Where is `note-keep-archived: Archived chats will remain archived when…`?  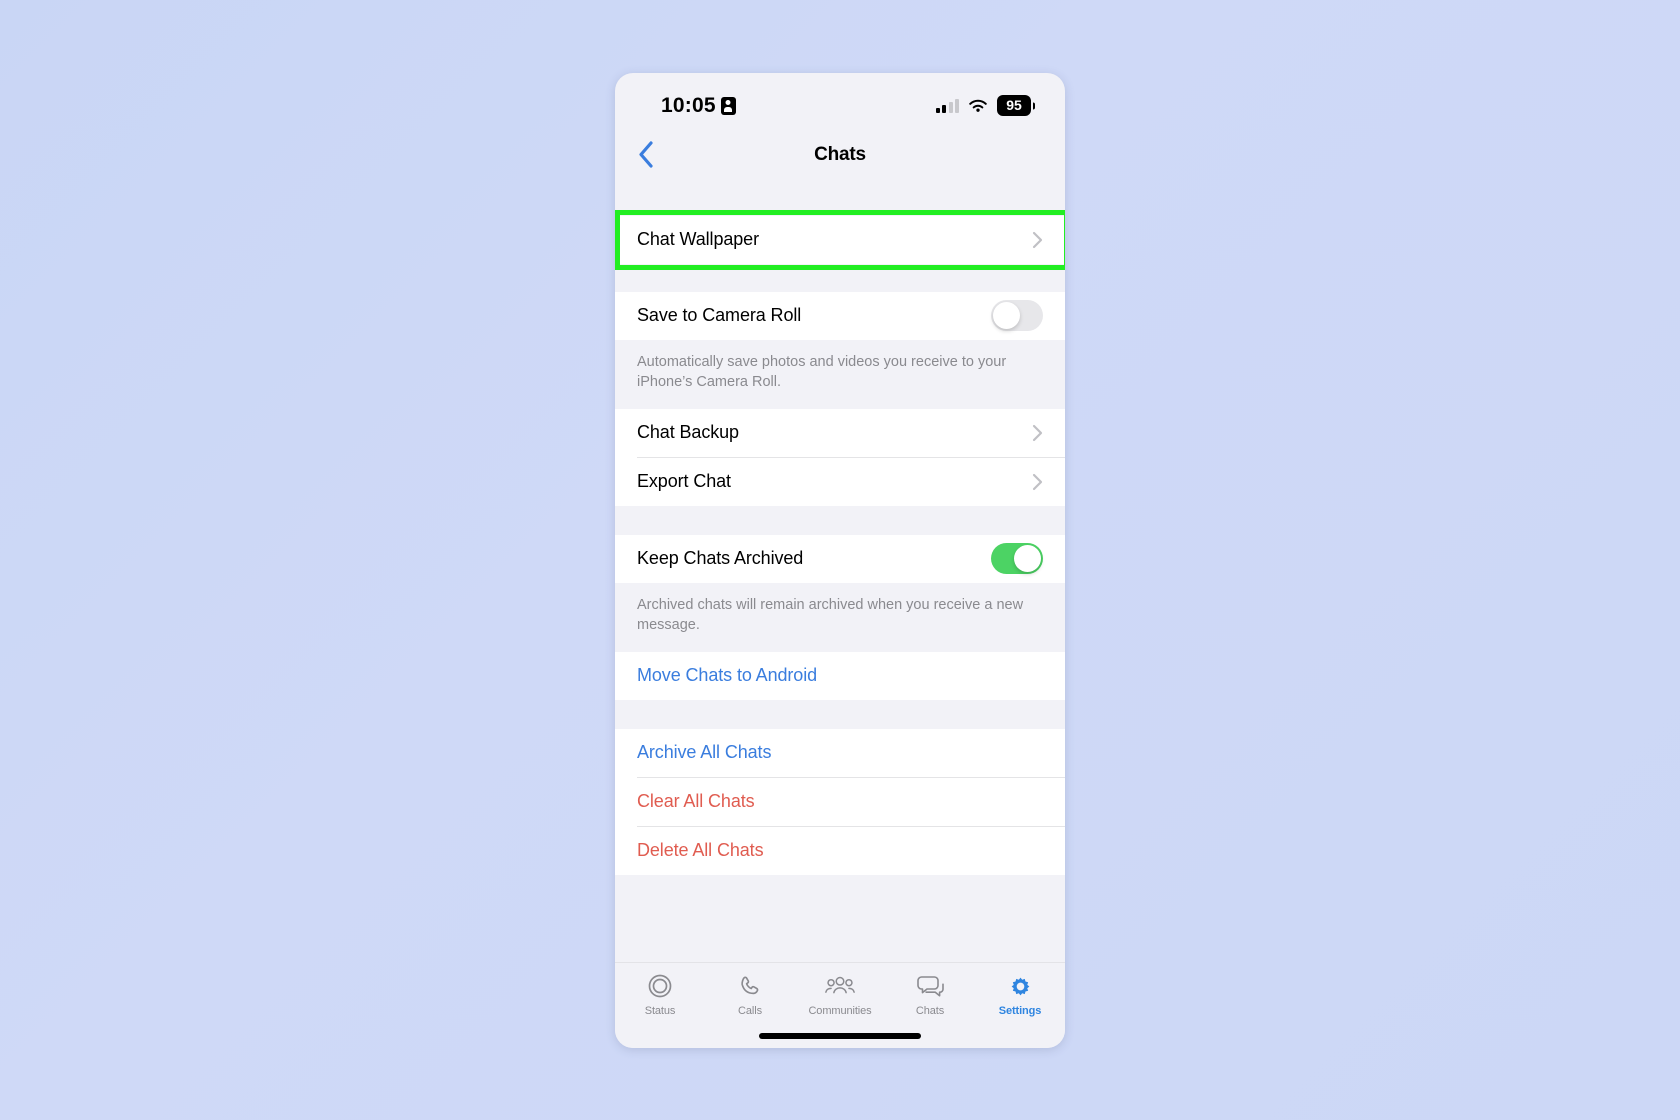
note-keep-archived: Archived chats will remain archived when… is located at coordinates (840, 617).